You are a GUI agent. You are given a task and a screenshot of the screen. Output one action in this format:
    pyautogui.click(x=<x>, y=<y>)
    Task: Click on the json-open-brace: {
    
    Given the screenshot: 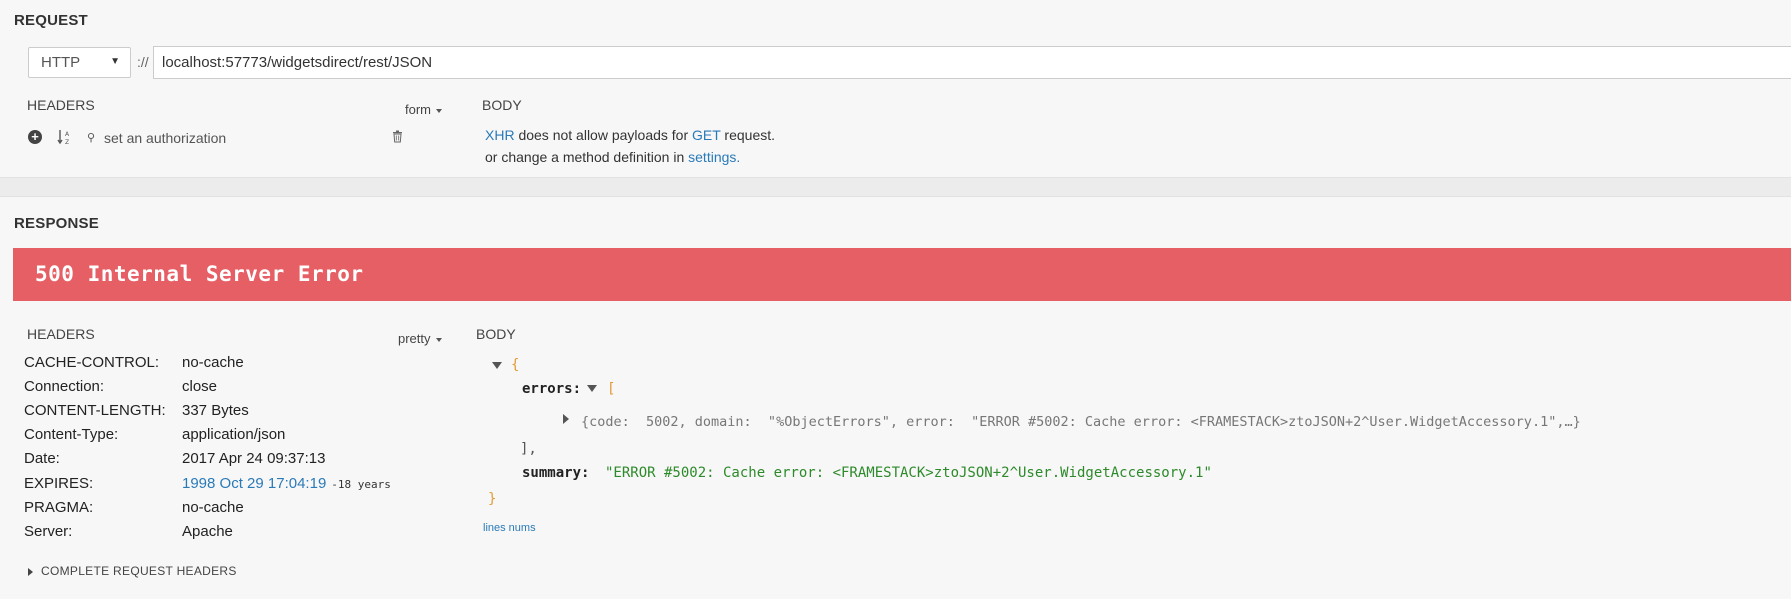 What is the action you would take?
    pyautogui.click(x=515, y=365)
    